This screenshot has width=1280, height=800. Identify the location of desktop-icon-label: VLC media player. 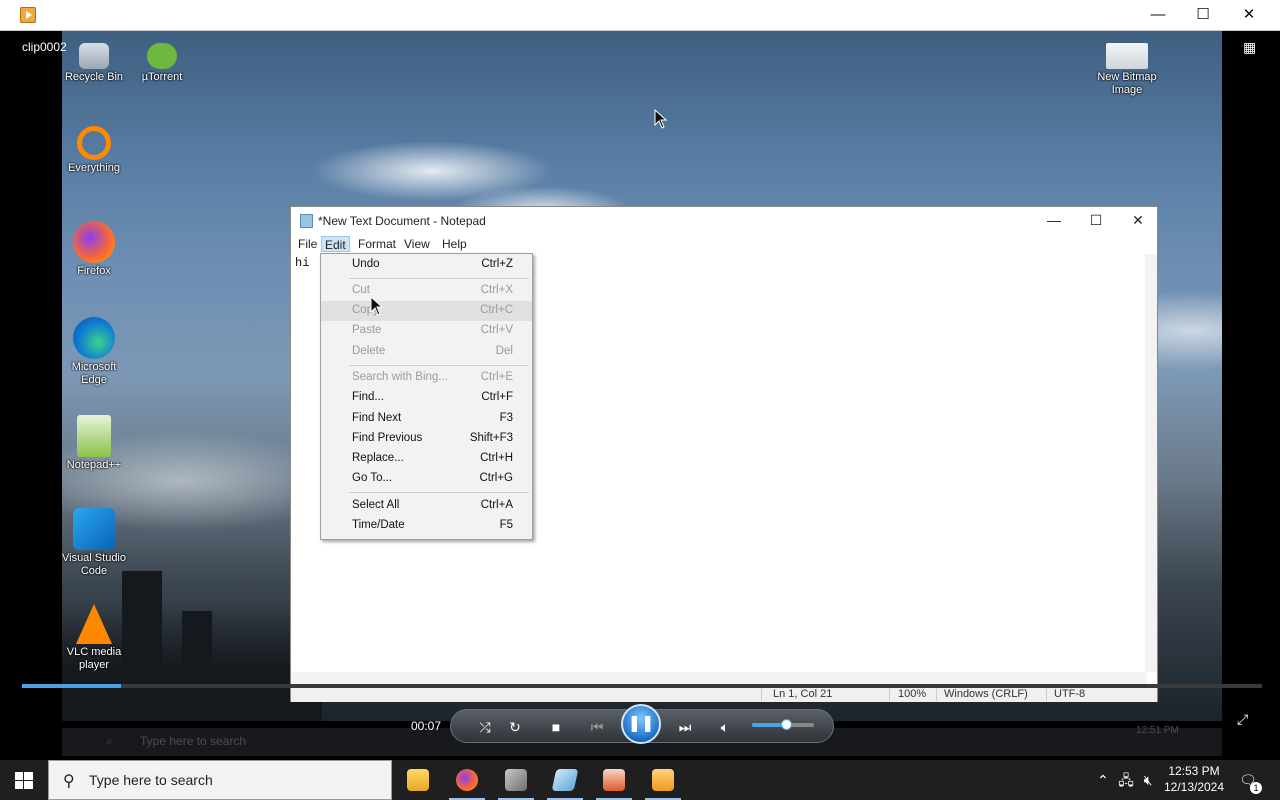
(94, 658).